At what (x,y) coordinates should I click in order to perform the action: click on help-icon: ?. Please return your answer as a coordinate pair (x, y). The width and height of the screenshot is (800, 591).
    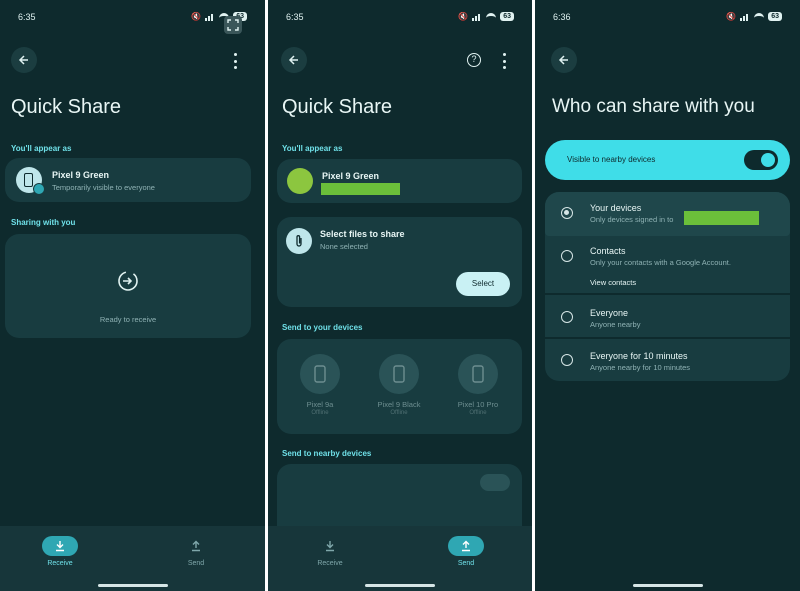
    Looking at the image, I should click on (474, 60).